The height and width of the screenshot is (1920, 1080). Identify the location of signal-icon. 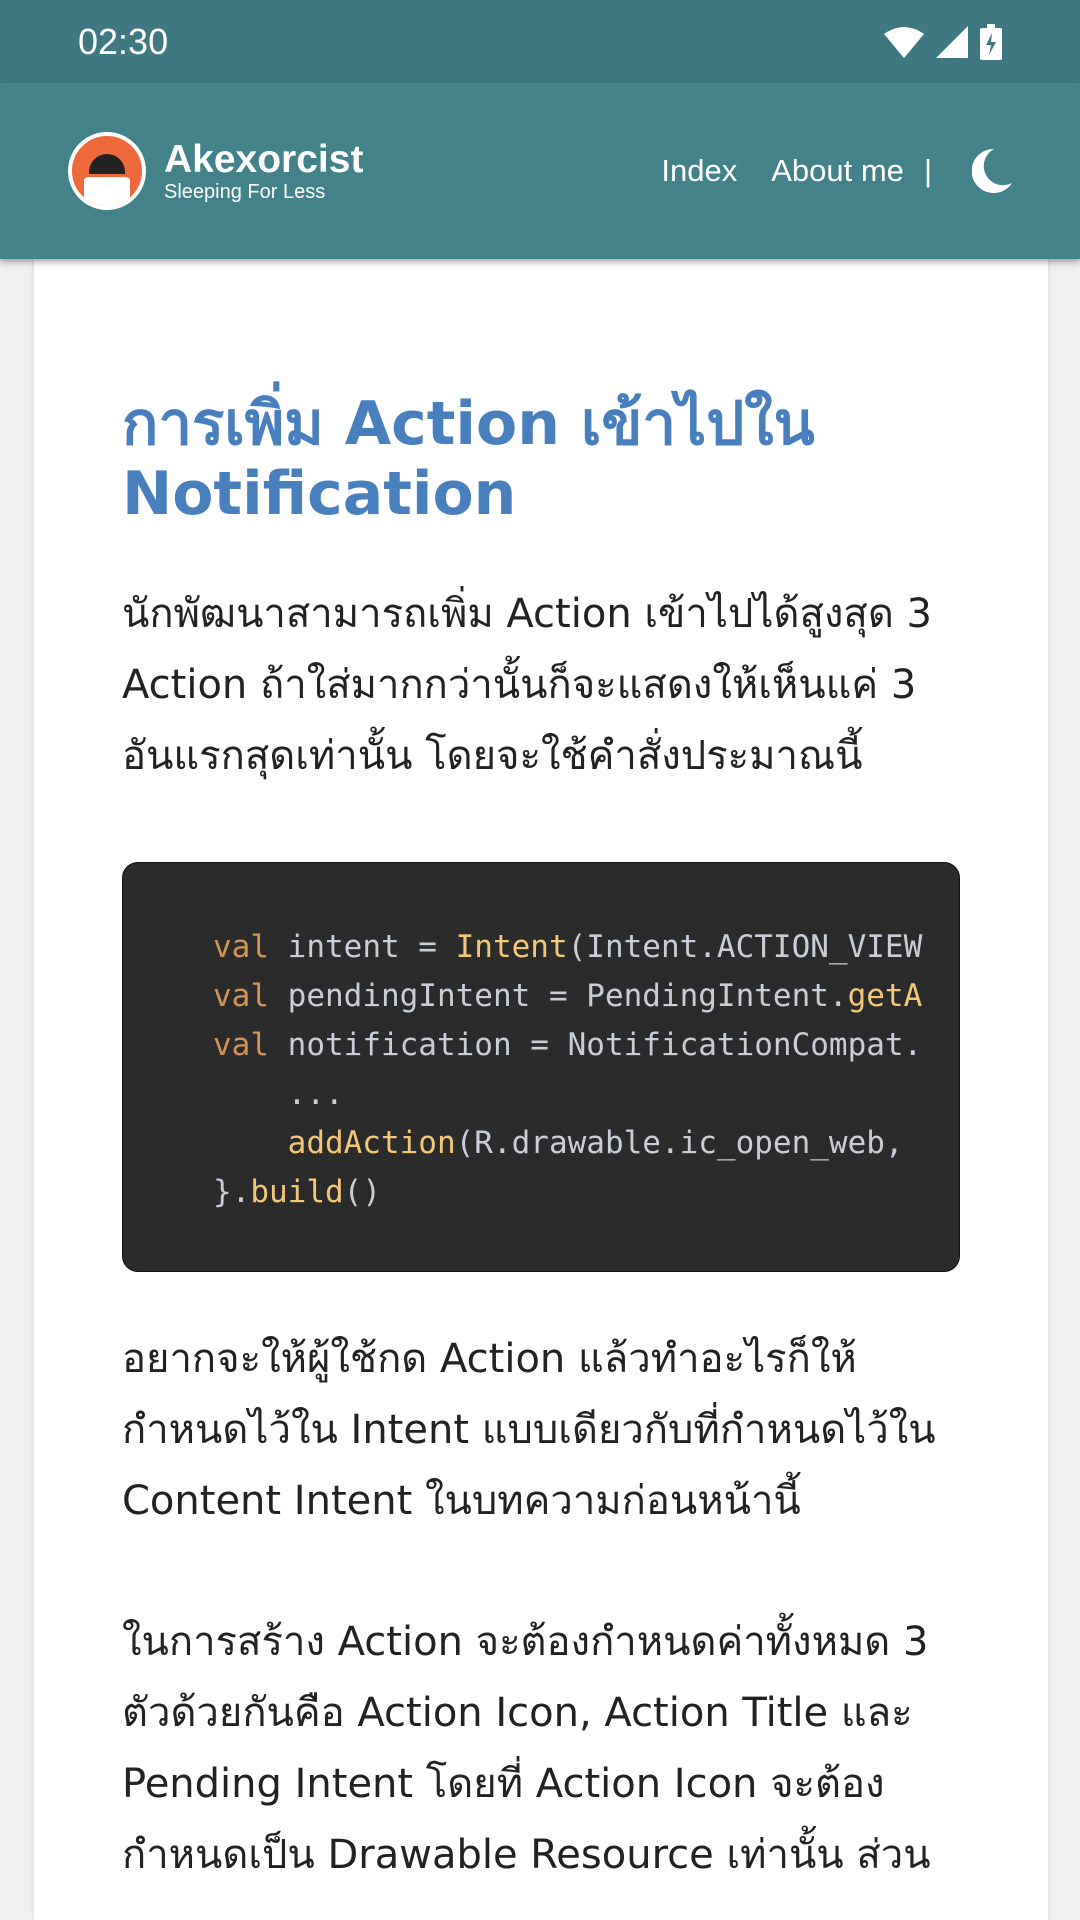
(952, 41).